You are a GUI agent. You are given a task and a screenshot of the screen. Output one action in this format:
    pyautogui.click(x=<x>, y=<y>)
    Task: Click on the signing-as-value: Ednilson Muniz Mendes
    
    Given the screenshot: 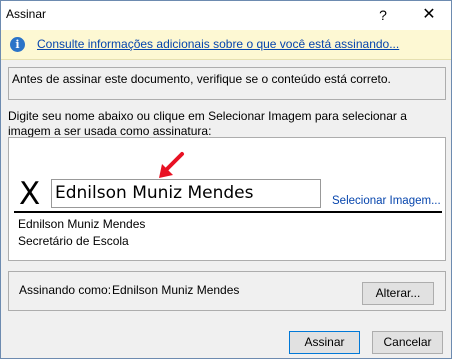 What is the action you would take?
    pyautogui.click(x=176, y=290)
    